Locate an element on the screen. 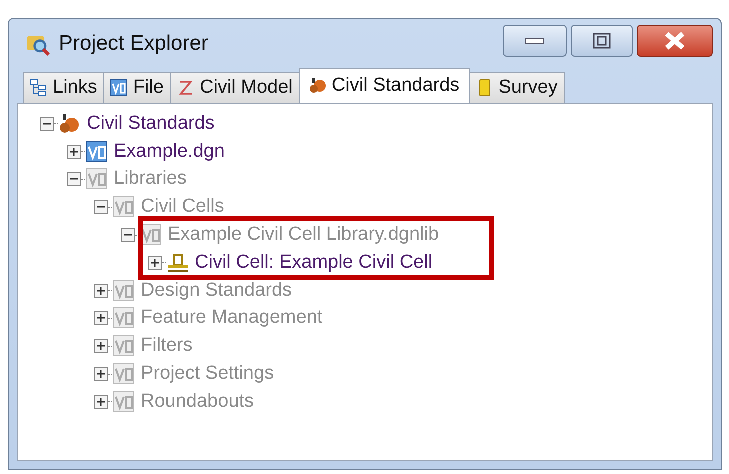 The image size is (729, 474). window-title: Project Explorer is located at coordinates (134, 44).